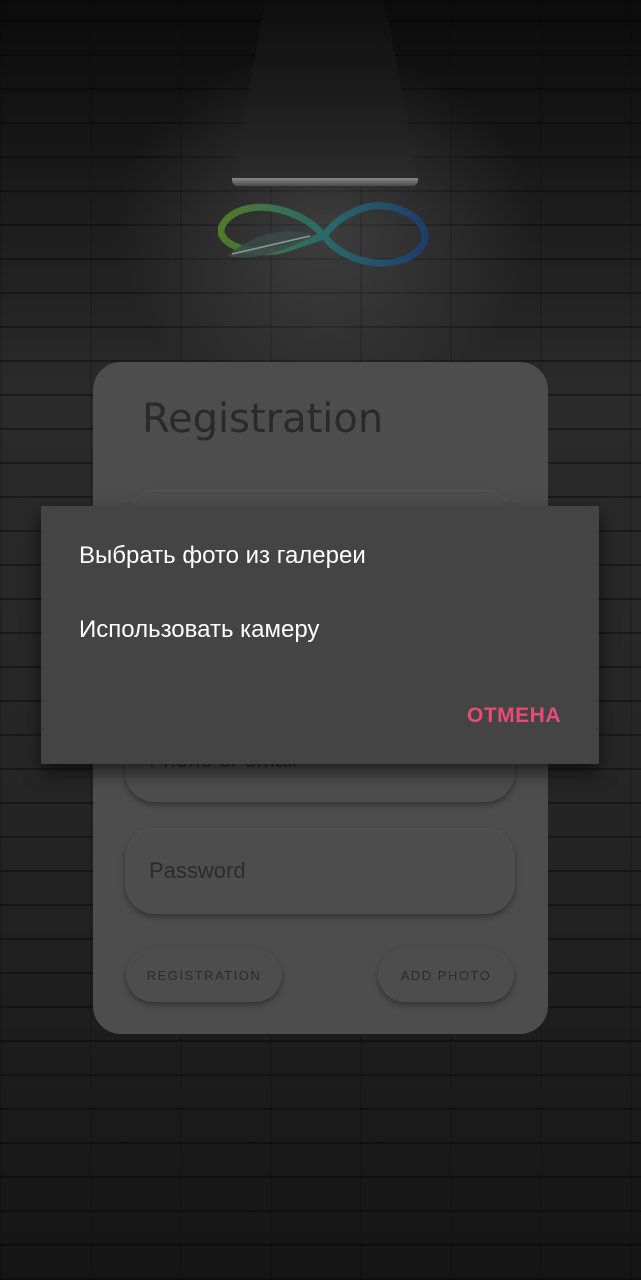  Describe the element at coordinates (222, 556) in the screenshot. I see `dialog-item-gallery: Выбрать фото из галереи` at that location.